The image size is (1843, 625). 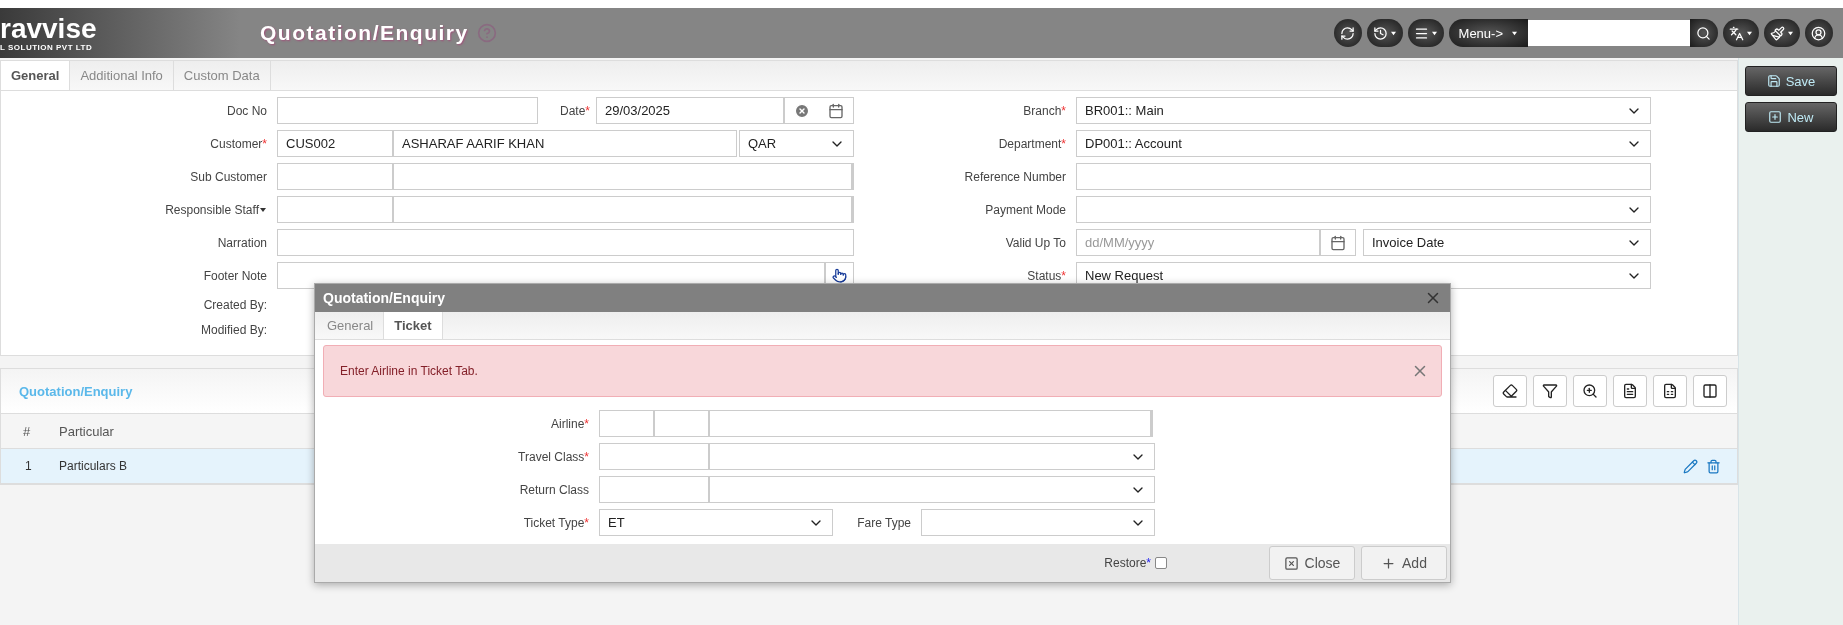 I want to click on help-icon, so click(x=486, y=33).